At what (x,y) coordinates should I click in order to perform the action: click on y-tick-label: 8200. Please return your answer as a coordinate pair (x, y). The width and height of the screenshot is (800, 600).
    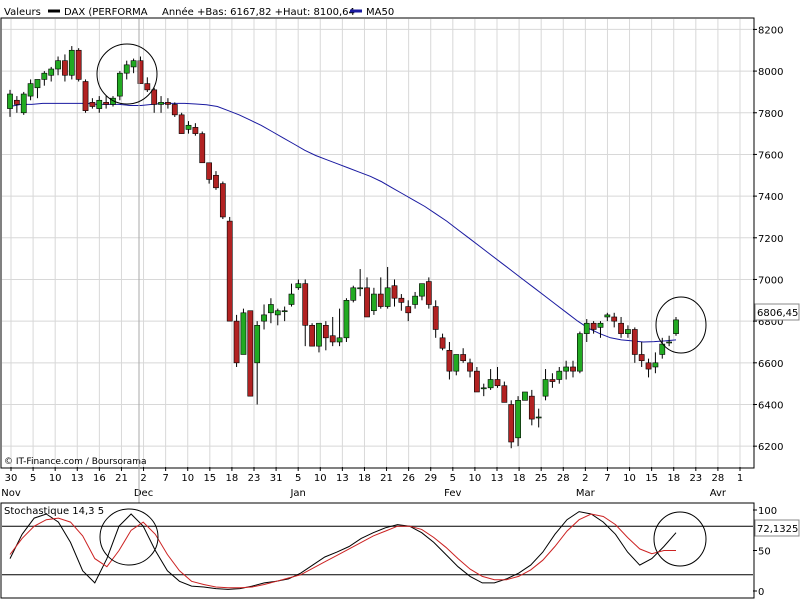
    Looking at the image, I should click on (770, 30).